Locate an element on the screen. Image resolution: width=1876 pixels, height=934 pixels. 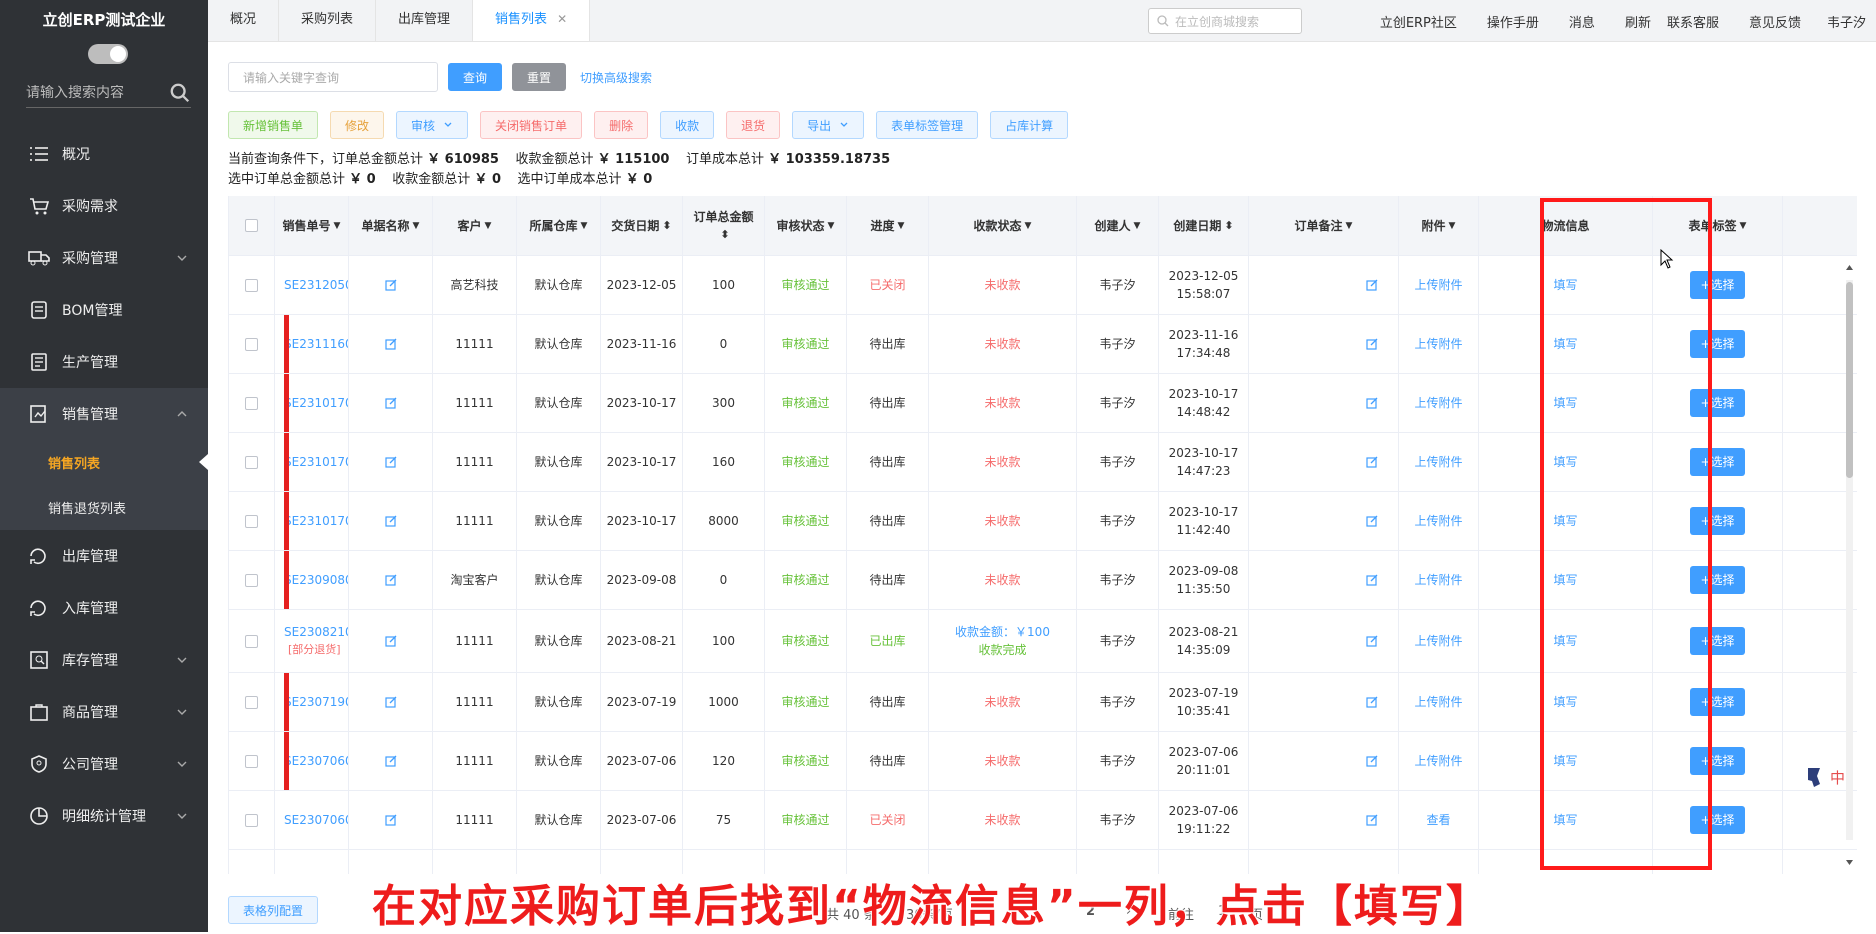
reset-button: 重置 is located at coordinates (539, 77).